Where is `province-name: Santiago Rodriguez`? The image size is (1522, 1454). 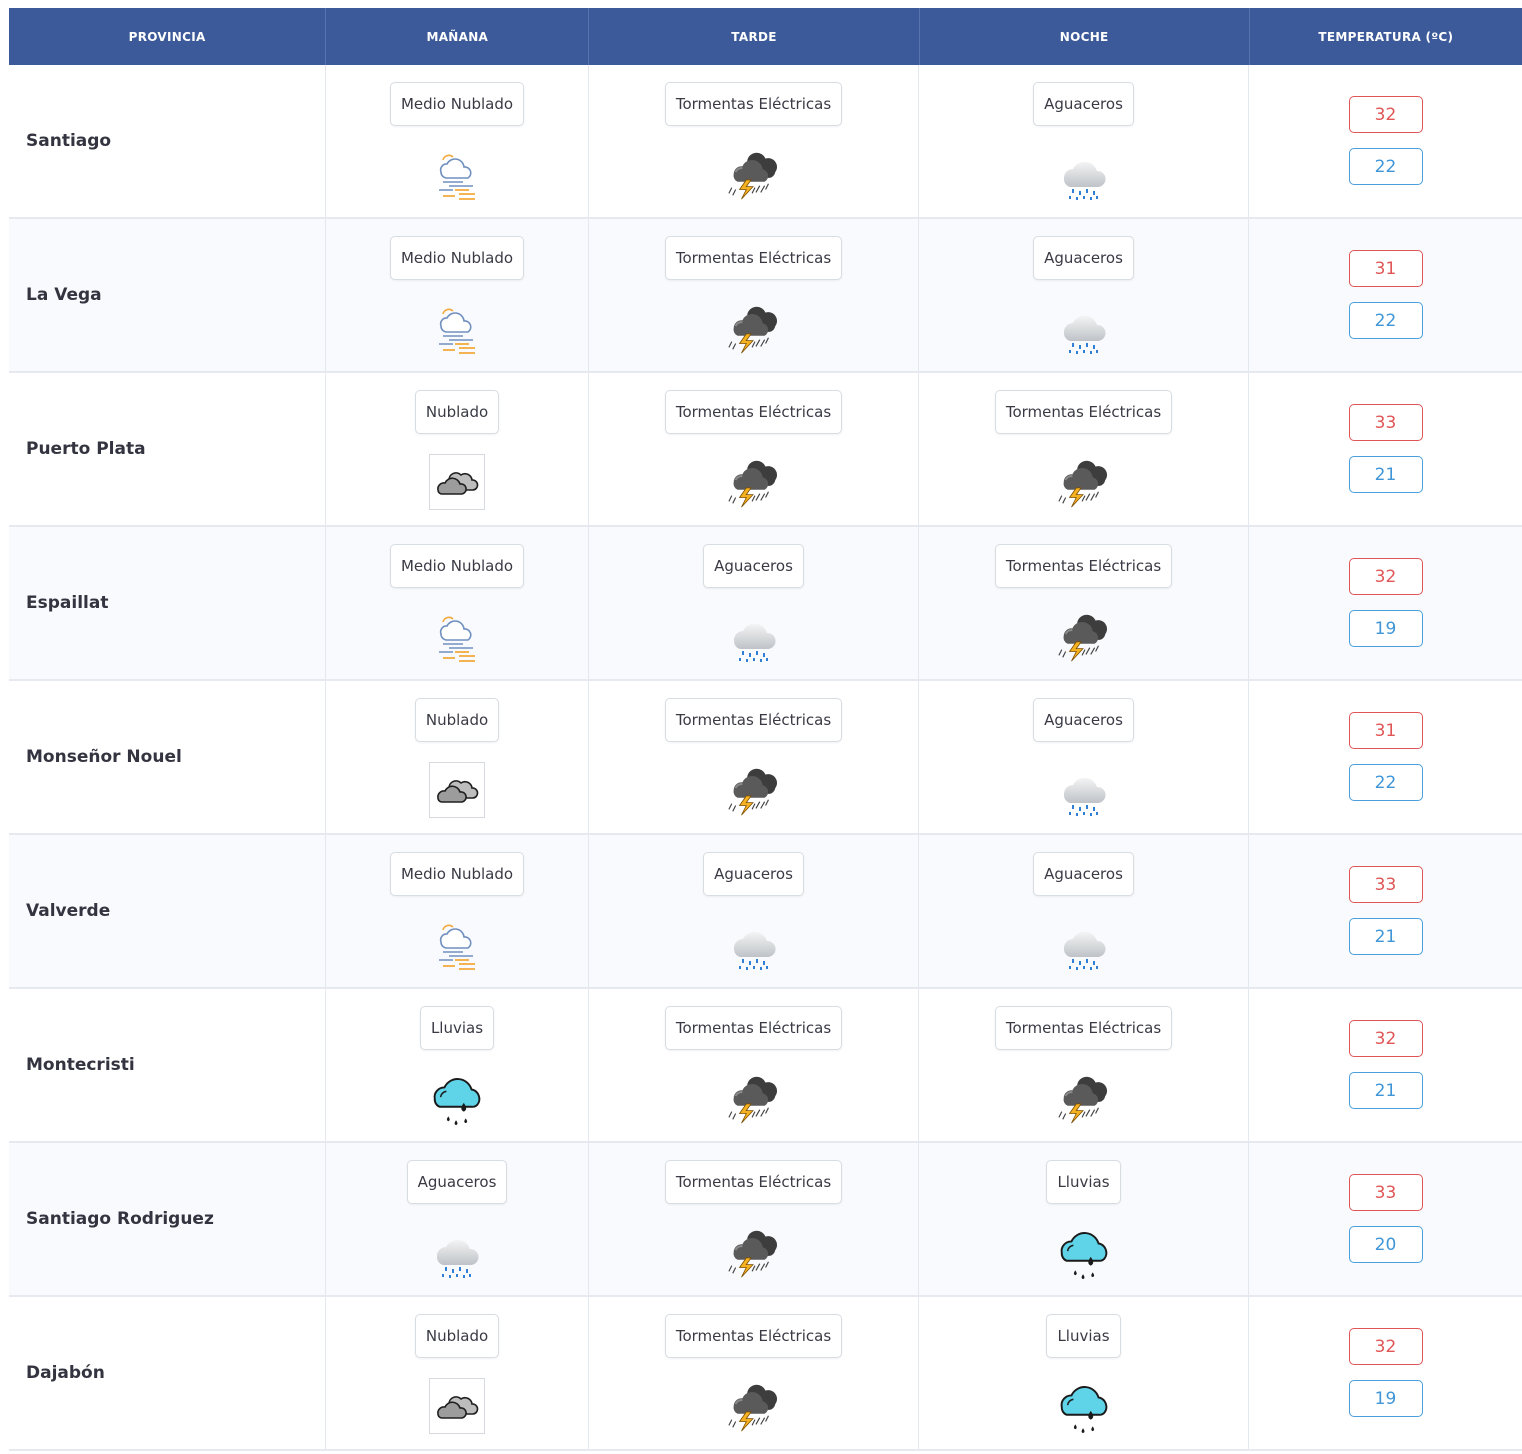
province-name: Santiago Rodriguez is located at coordinates (167, 1219).